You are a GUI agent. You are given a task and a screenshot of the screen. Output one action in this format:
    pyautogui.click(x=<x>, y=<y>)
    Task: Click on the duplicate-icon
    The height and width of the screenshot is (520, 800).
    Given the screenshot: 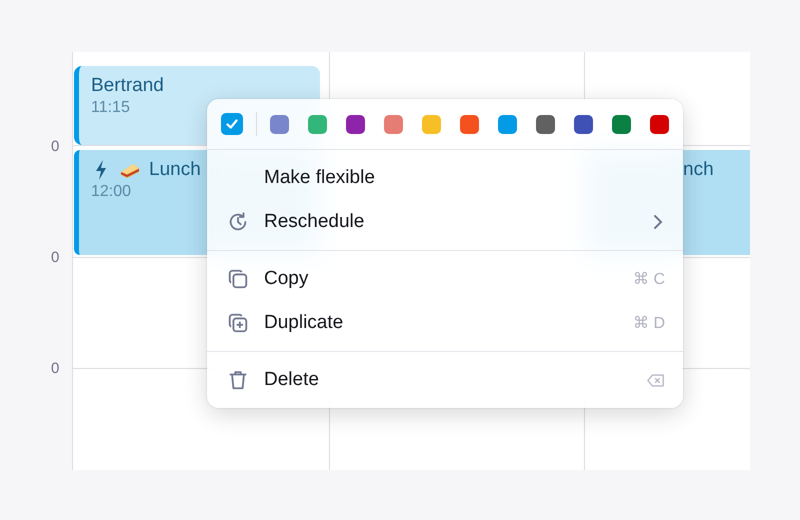 What is the action you would take?
    pyautogui.click(x=238, y=323)
    